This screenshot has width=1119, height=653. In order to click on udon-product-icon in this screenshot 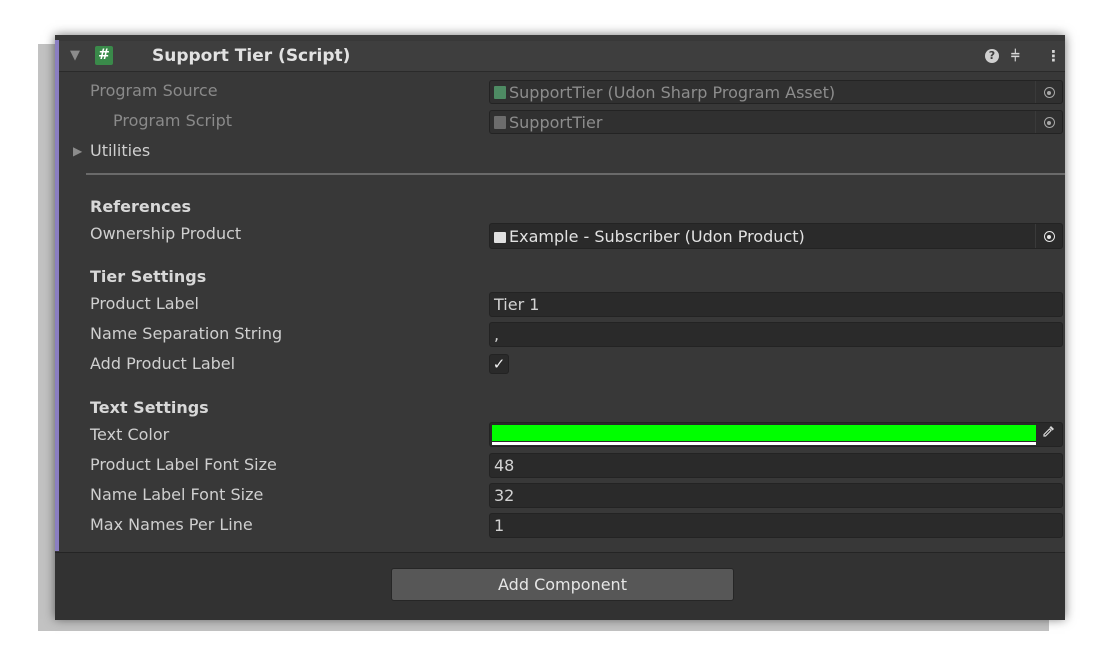, I will do `click(500, 237)`.